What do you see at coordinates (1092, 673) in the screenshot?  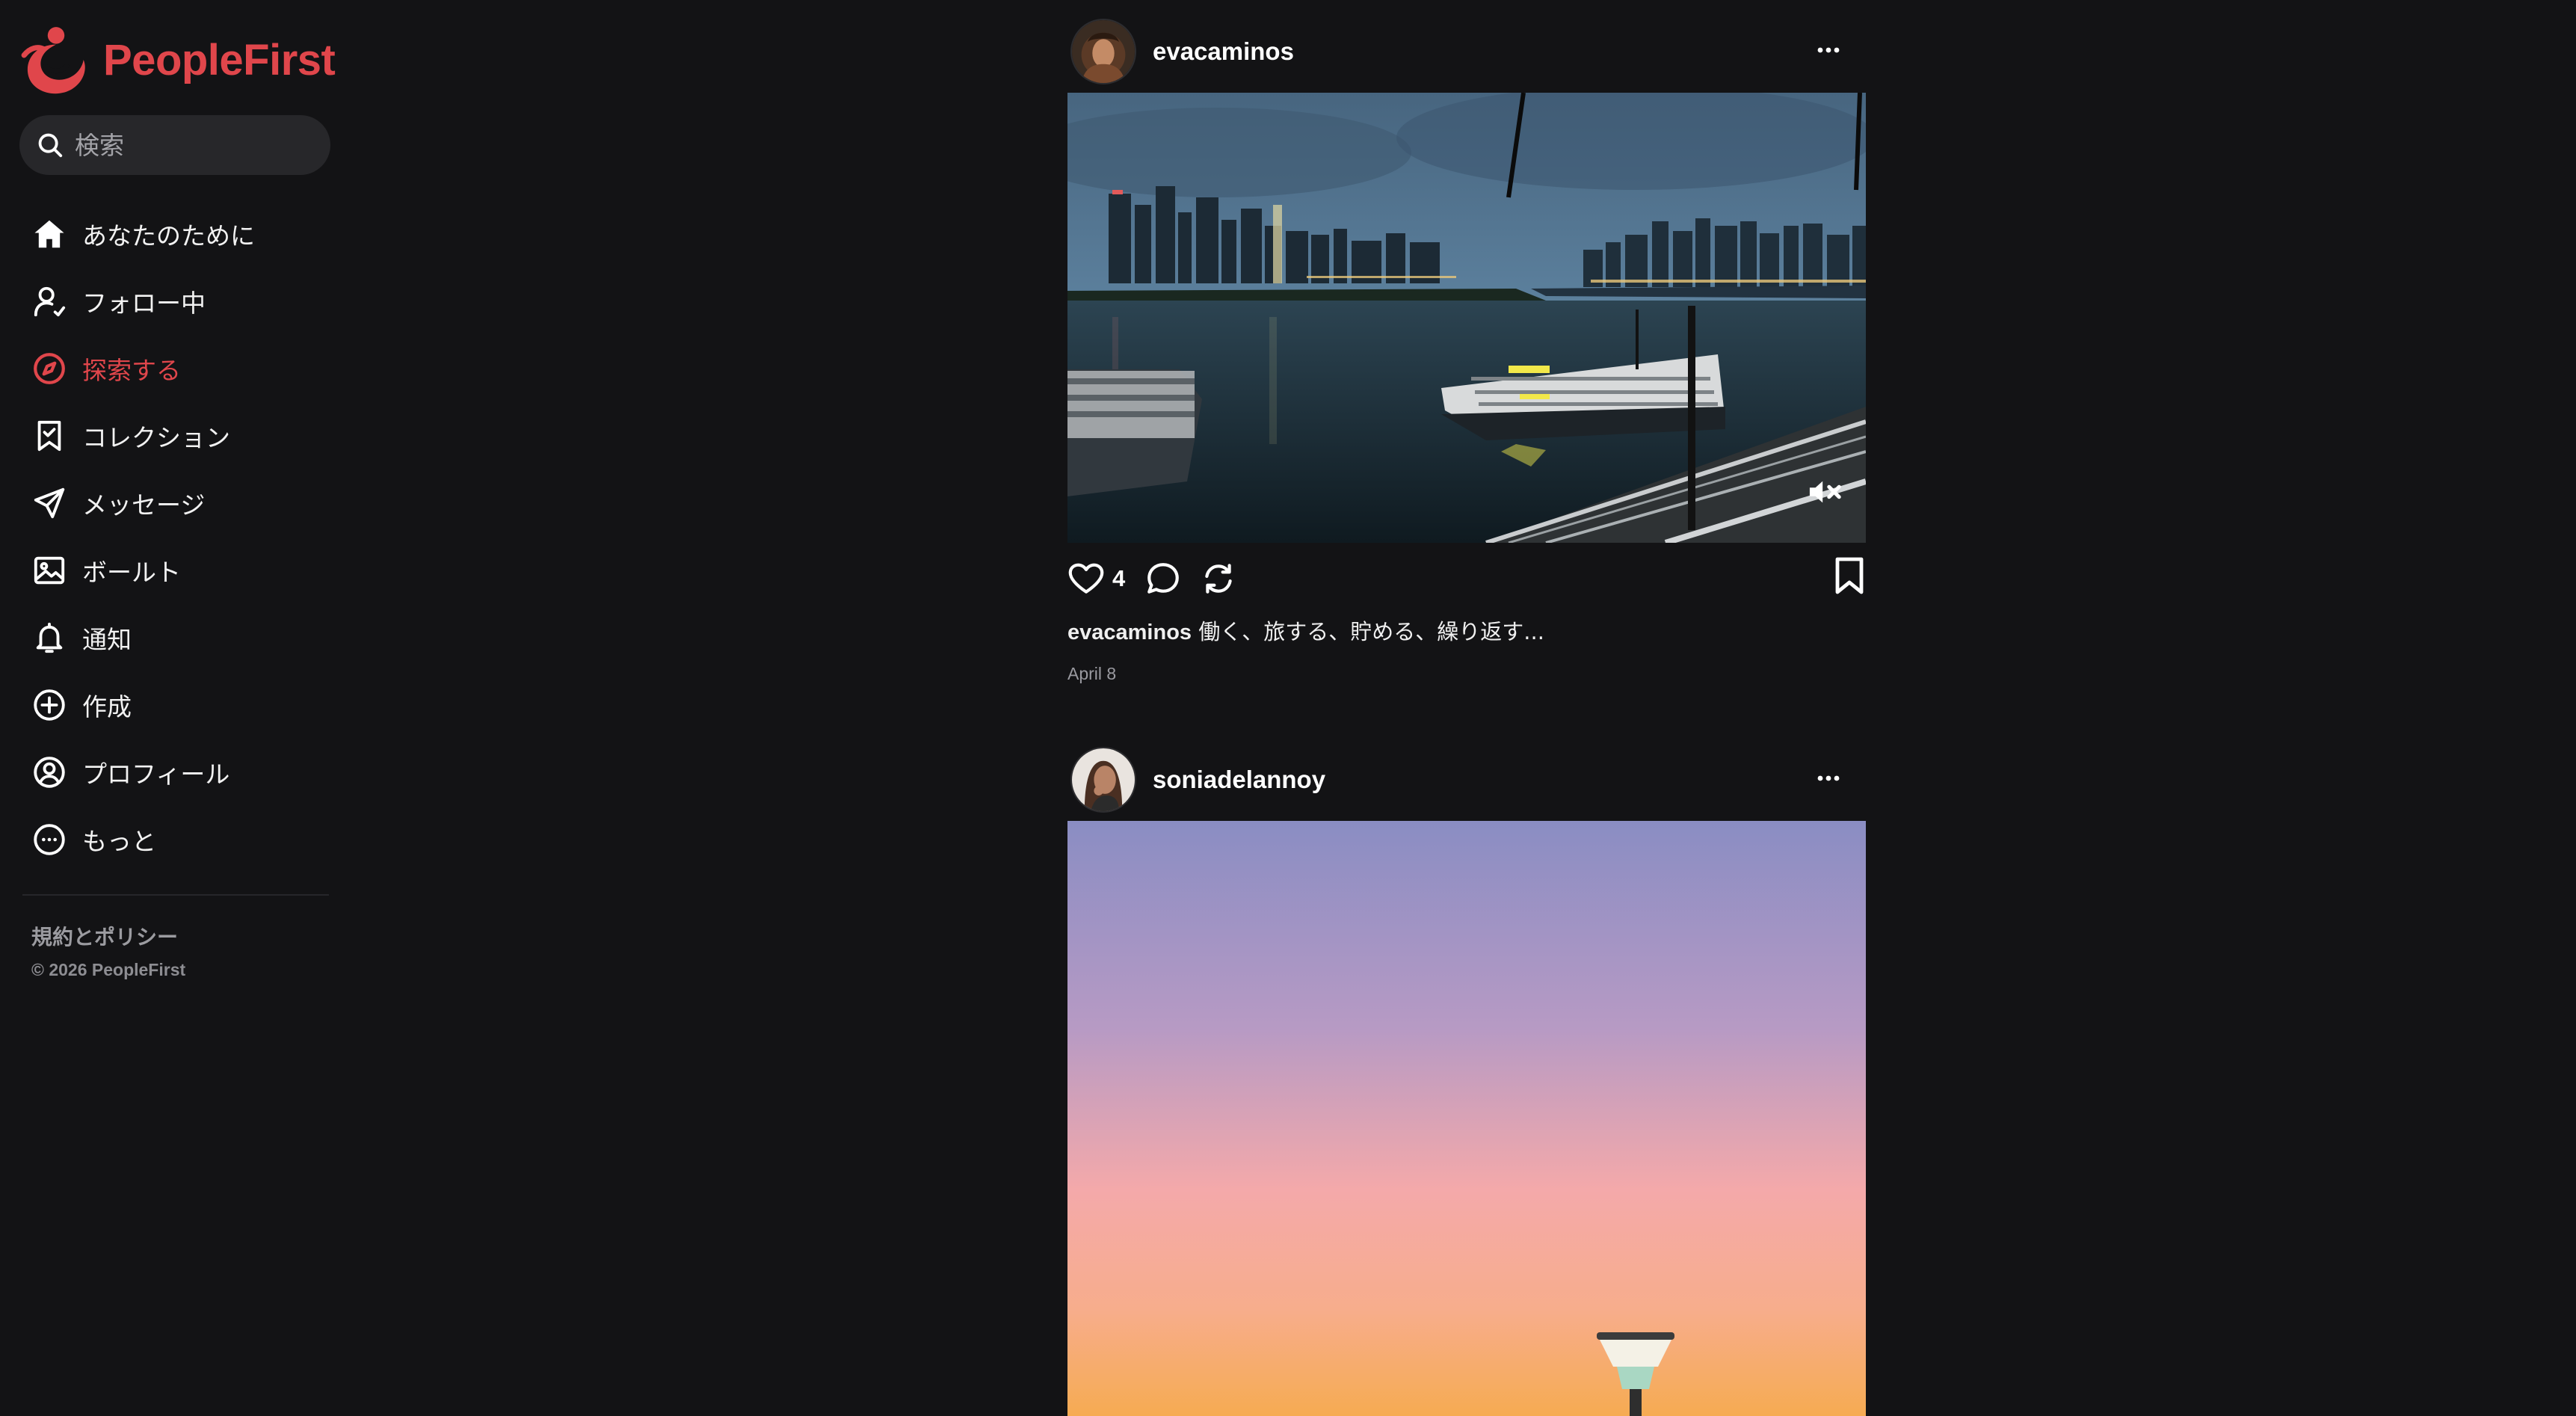 I see `post-date: April 8` at bounding box center [1092, 673].